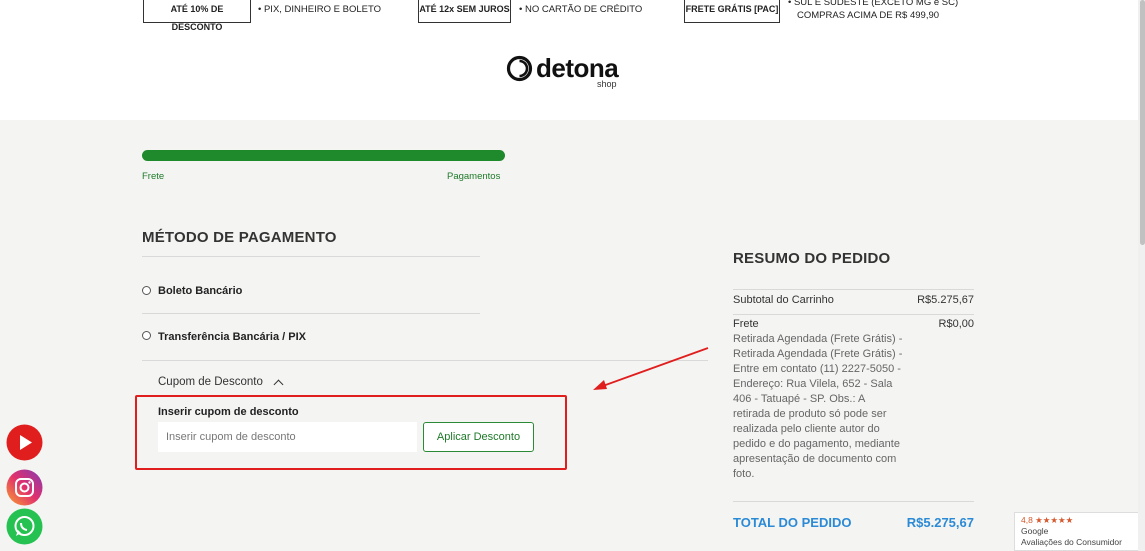 The image size is (1145, 551). What do you see at coordinates (473, 176) in the screenshot?
I see `step-payment: Pagamentos` at bounding box center [473, 176].